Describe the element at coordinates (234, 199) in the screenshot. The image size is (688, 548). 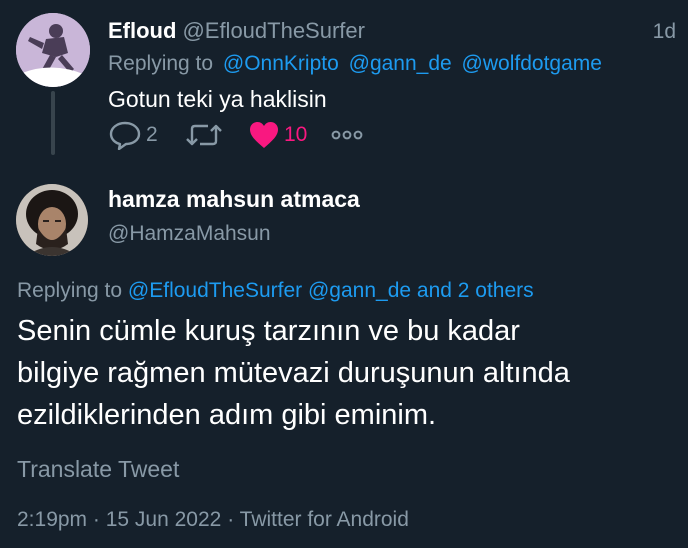
I see `author-name: hamza mahsun atmaca` at that location.